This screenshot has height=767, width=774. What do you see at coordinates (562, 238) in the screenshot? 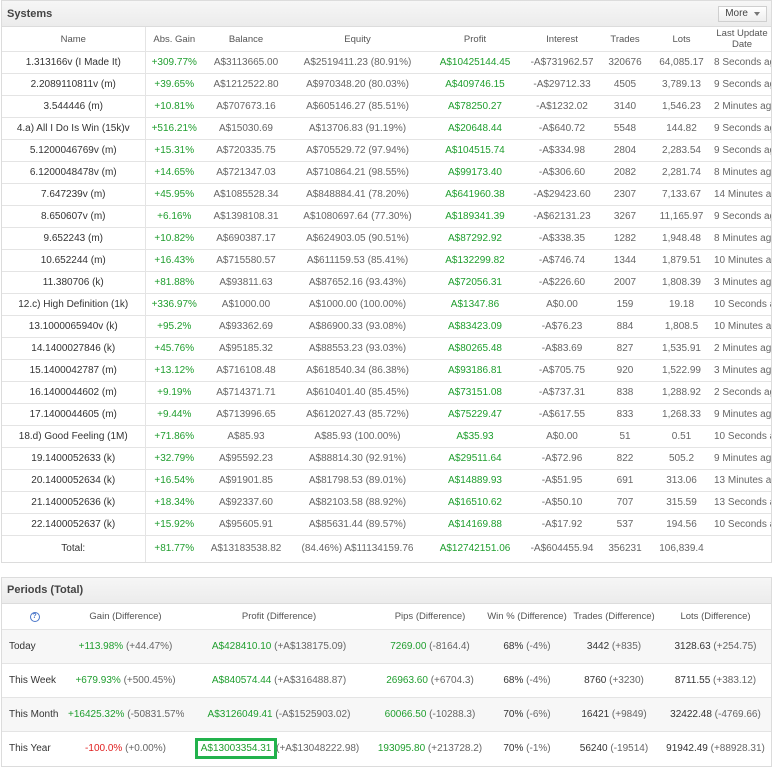
I see `interest-cell: -A$338.35` at bounding box center [562, 238].